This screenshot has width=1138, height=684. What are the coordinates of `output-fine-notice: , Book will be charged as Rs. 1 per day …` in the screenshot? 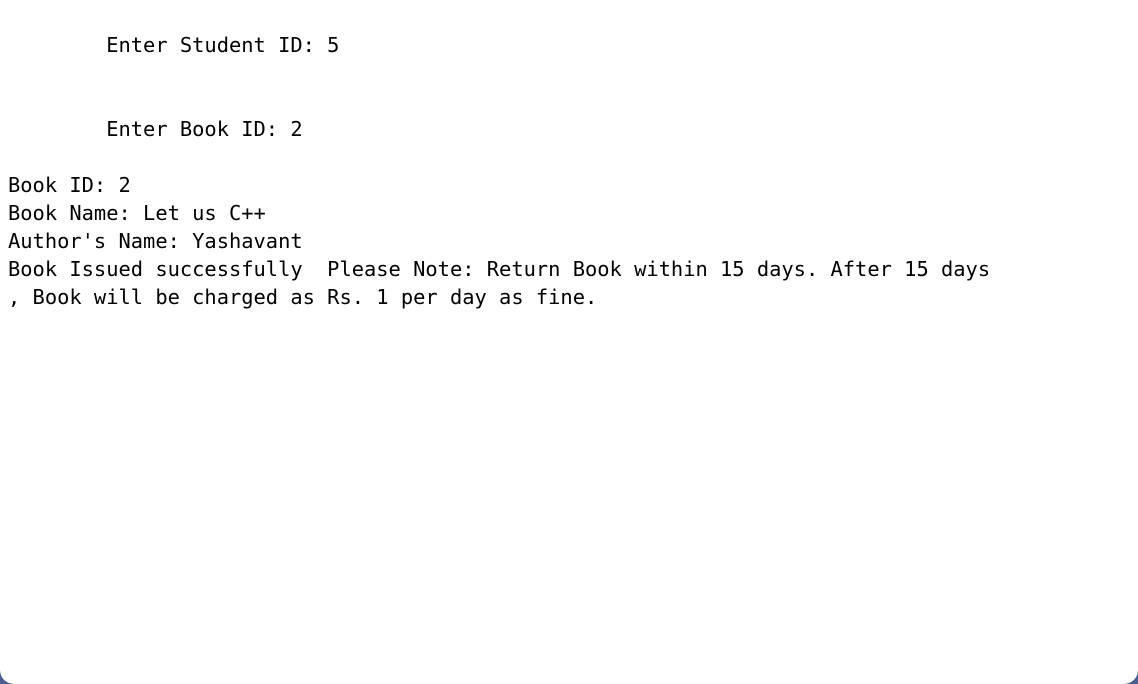 It's located at (303, 297).